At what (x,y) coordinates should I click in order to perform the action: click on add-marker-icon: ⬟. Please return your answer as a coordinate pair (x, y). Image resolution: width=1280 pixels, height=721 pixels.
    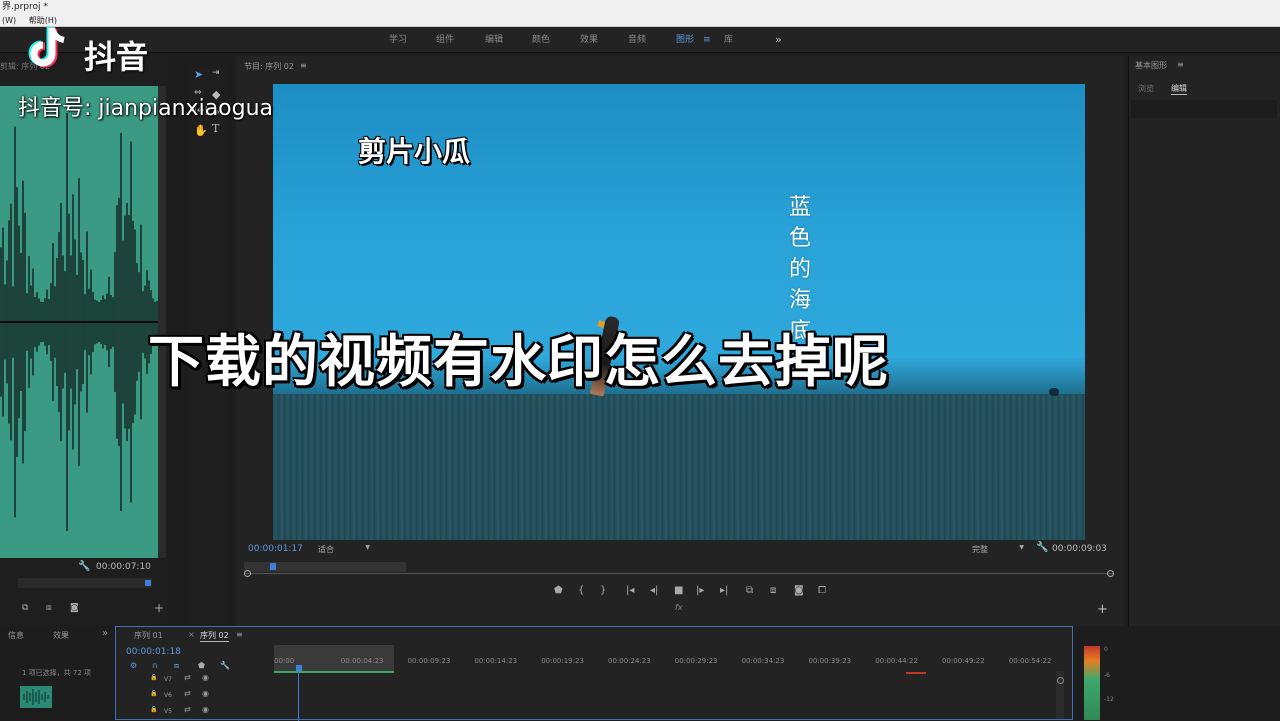
    Looking at the image, I should click on (558, 590).